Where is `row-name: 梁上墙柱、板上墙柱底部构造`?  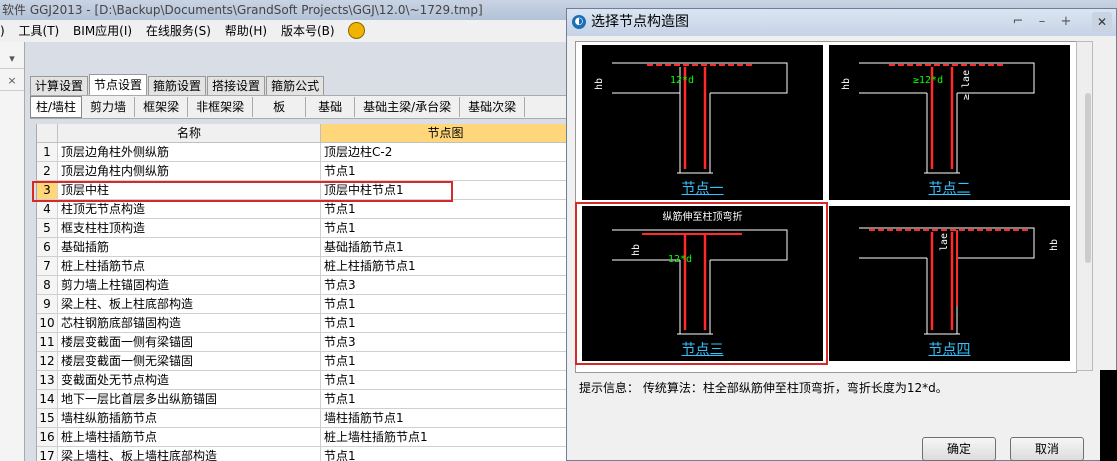
row-name: 梁上墙柱、板上墙柱底部构造 is located at coordinates (189, 454).